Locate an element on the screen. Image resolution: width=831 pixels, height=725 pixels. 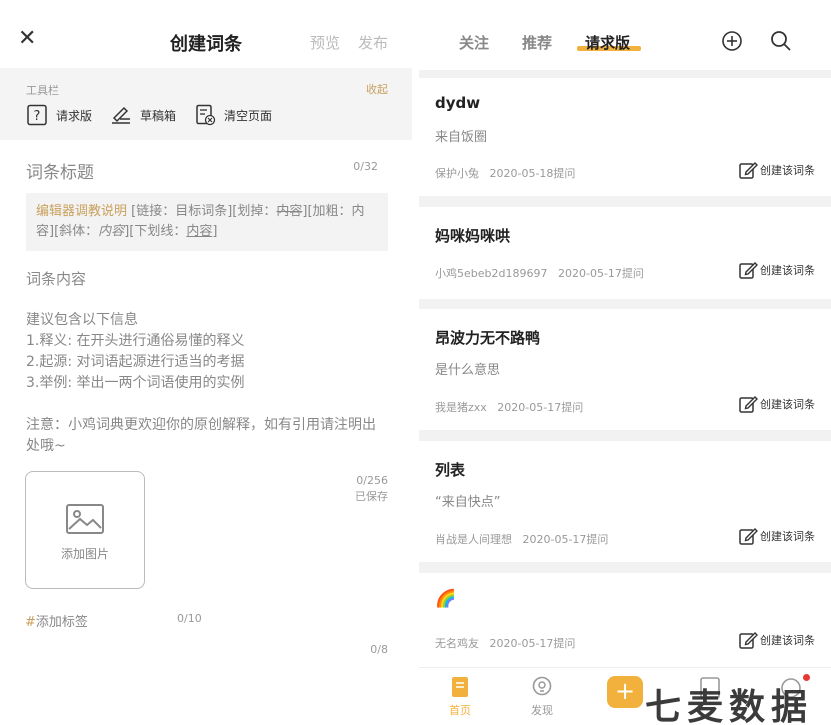
card-title: 昂波力无不路鸭 is located at coordinates (488, 338).